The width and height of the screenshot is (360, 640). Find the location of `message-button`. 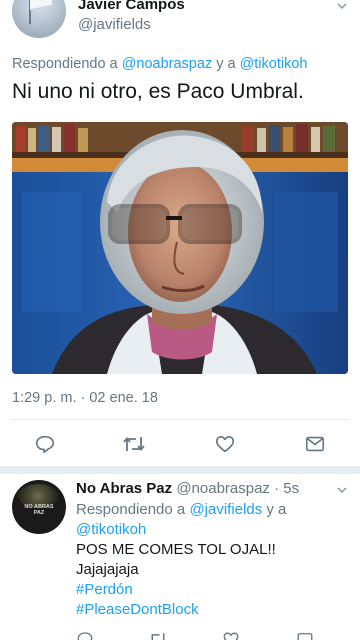

message-button is located at coordinates (315, 444).